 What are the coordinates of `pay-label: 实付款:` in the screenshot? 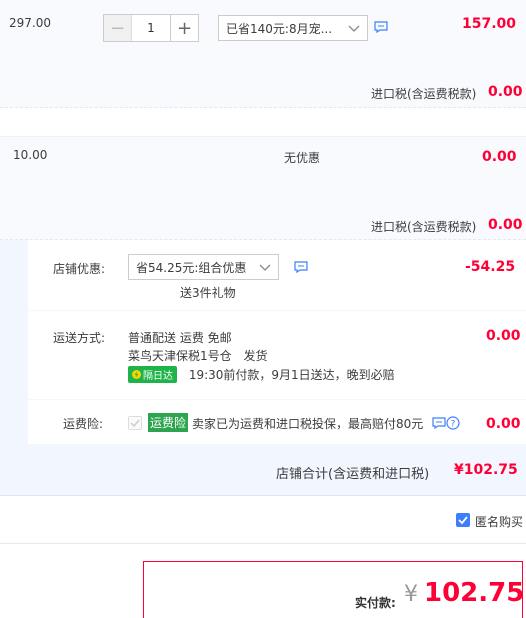 It's located at (375, 603).